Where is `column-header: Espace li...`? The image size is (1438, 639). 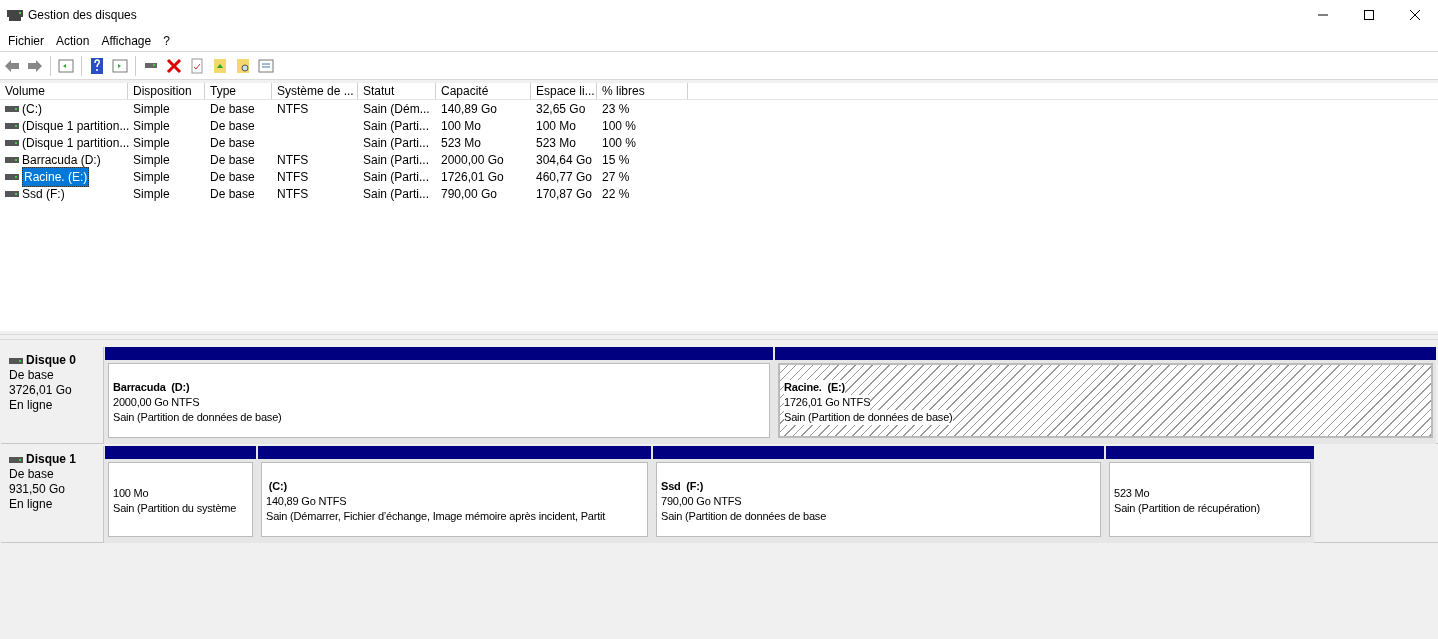 column-header: Espace li... is located at coordinates (564, 91).